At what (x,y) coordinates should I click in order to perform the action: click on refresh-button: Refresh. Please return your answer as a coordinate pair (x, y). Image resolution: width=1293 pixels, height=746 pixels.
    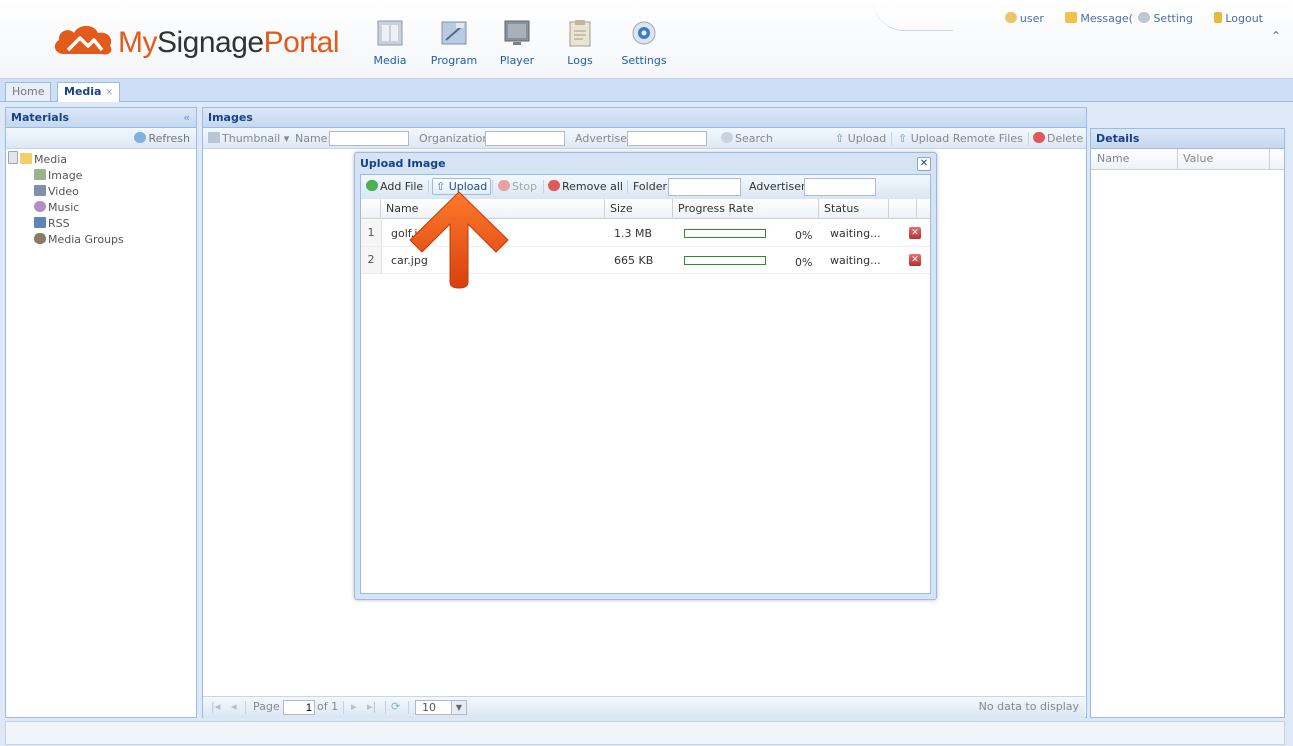
    Looking at the image, I should click on (162, 138).